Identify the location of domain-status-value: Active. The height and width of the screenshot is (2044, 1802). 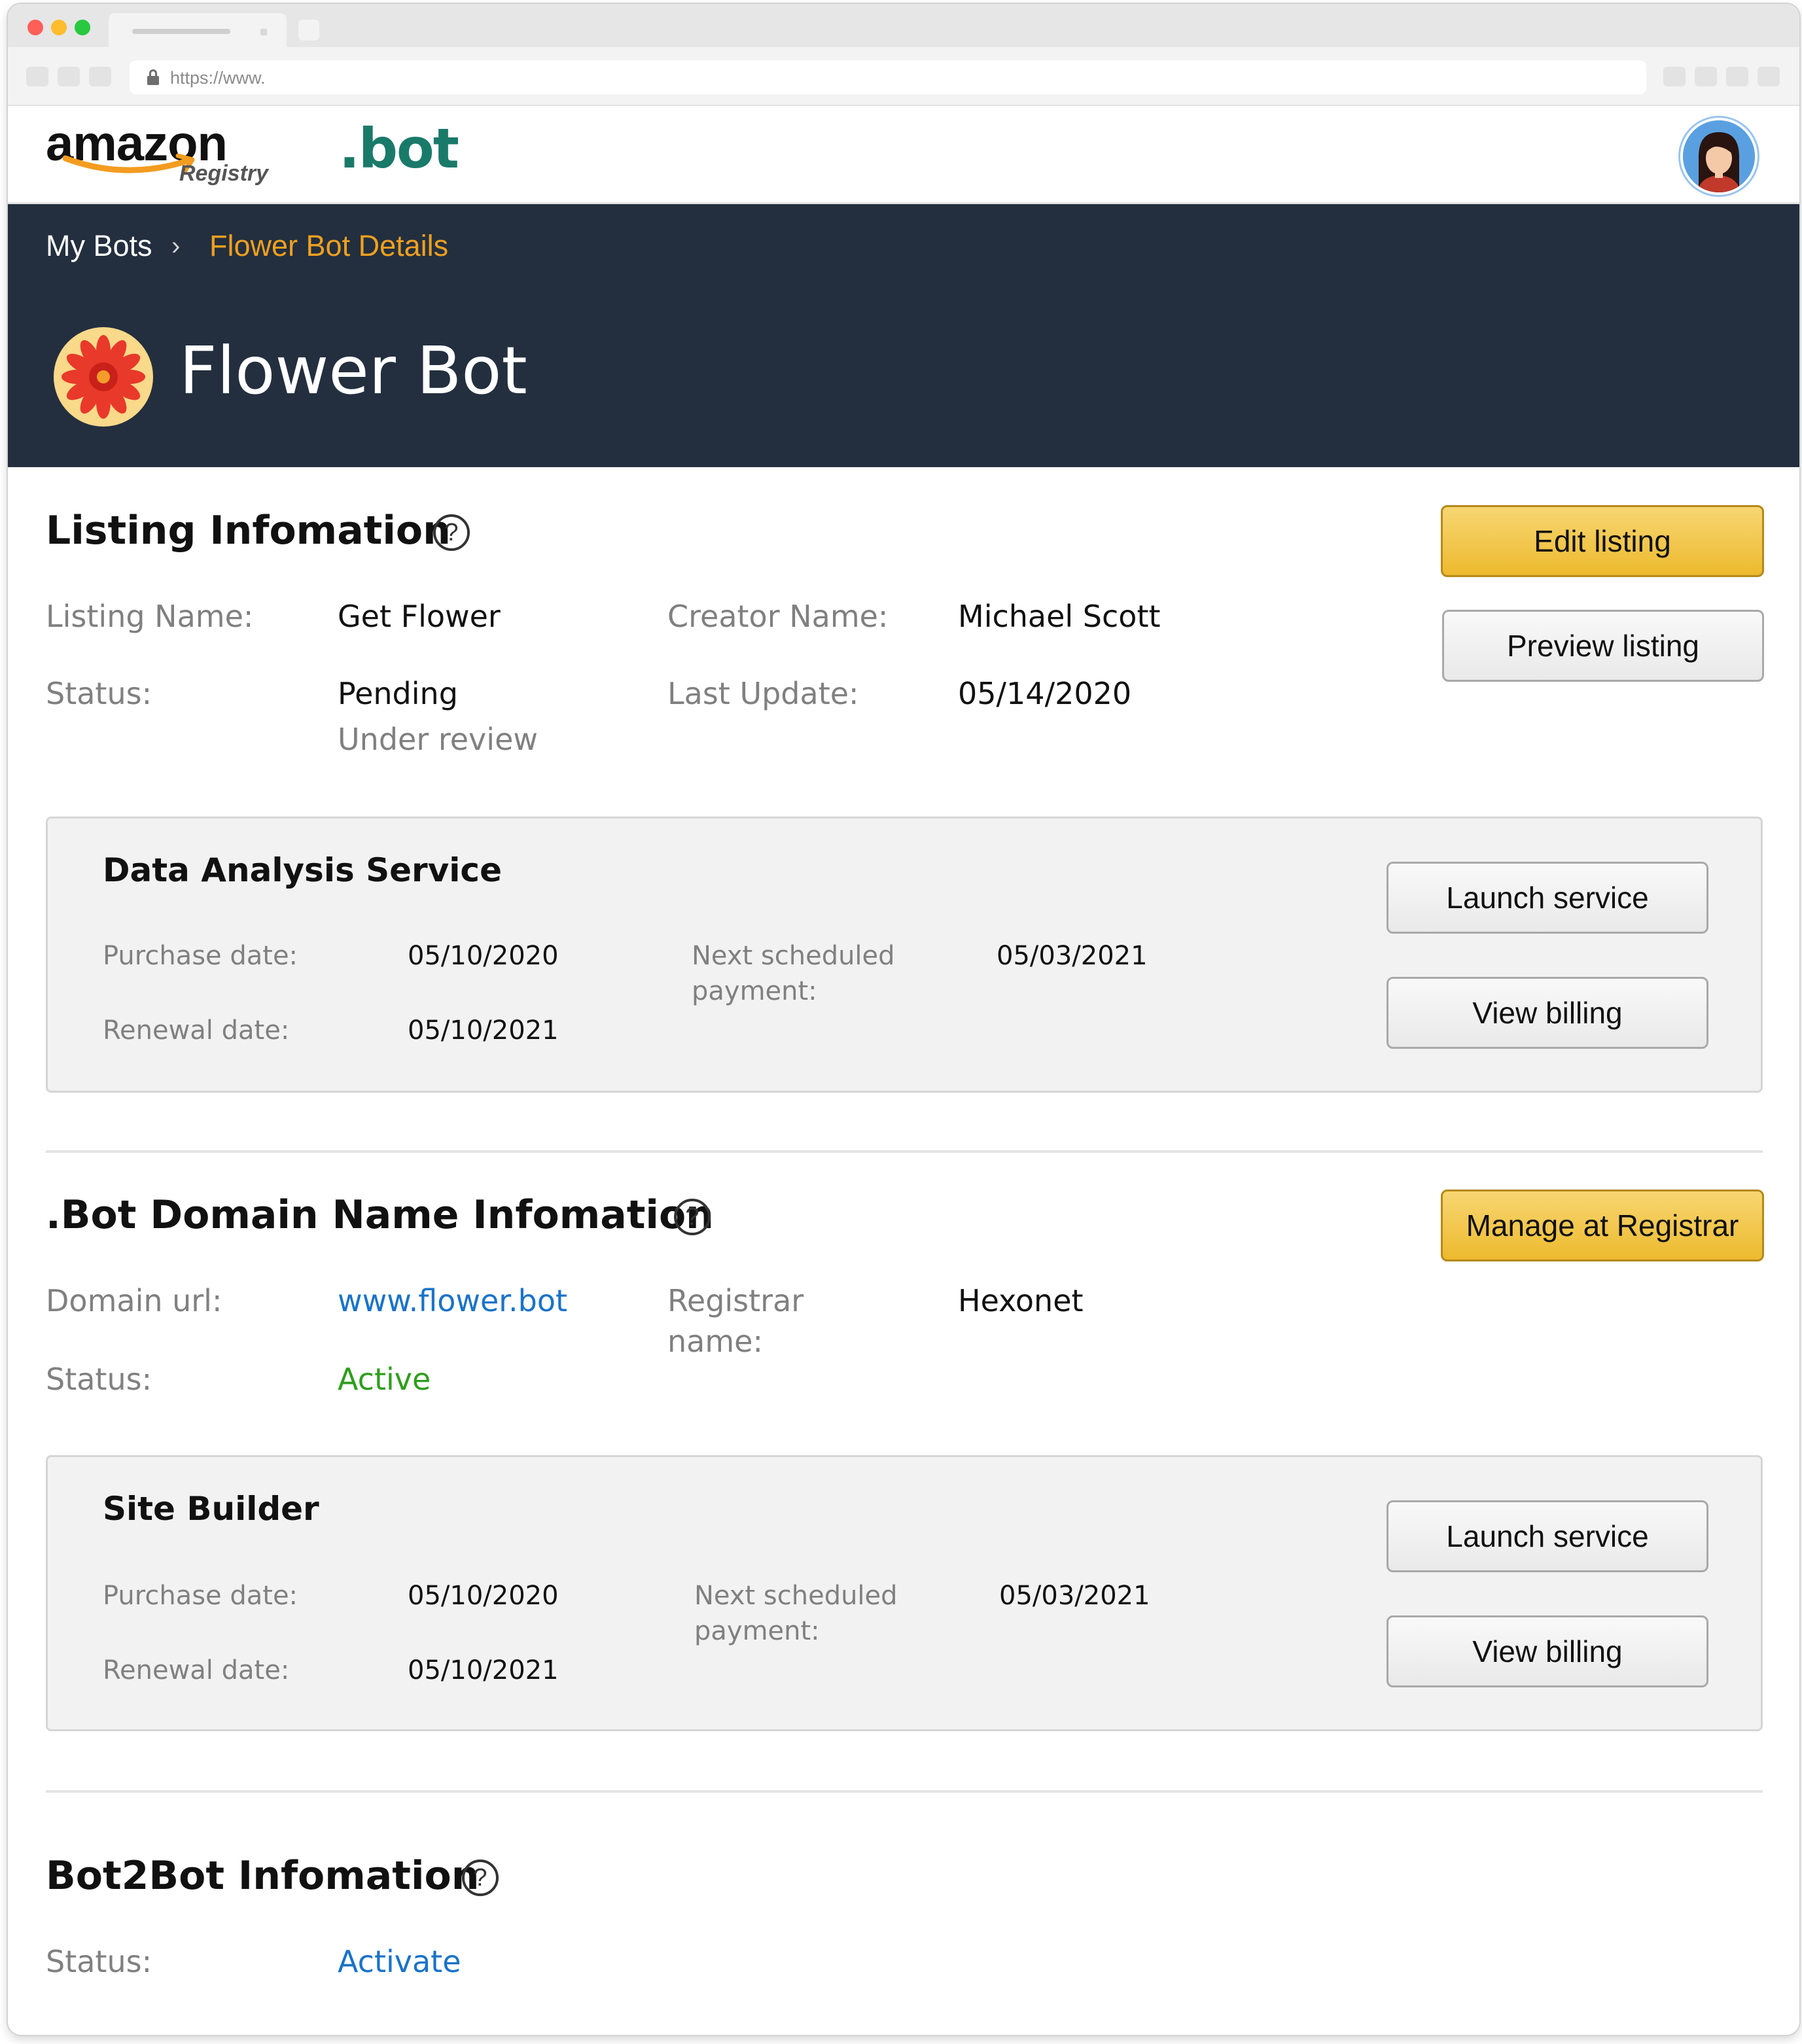
(385, 1379).